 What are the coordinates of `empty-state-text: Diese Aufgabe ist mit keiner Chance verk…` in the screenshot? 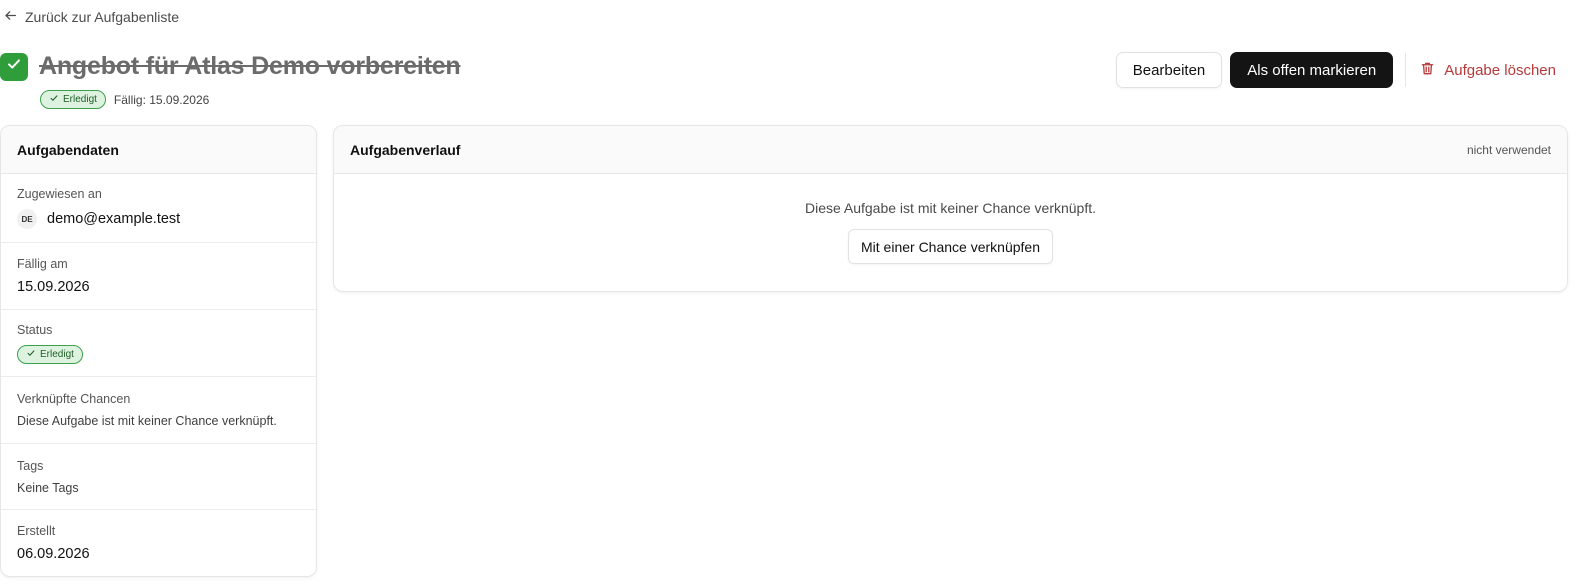 It's located at (950, 208).